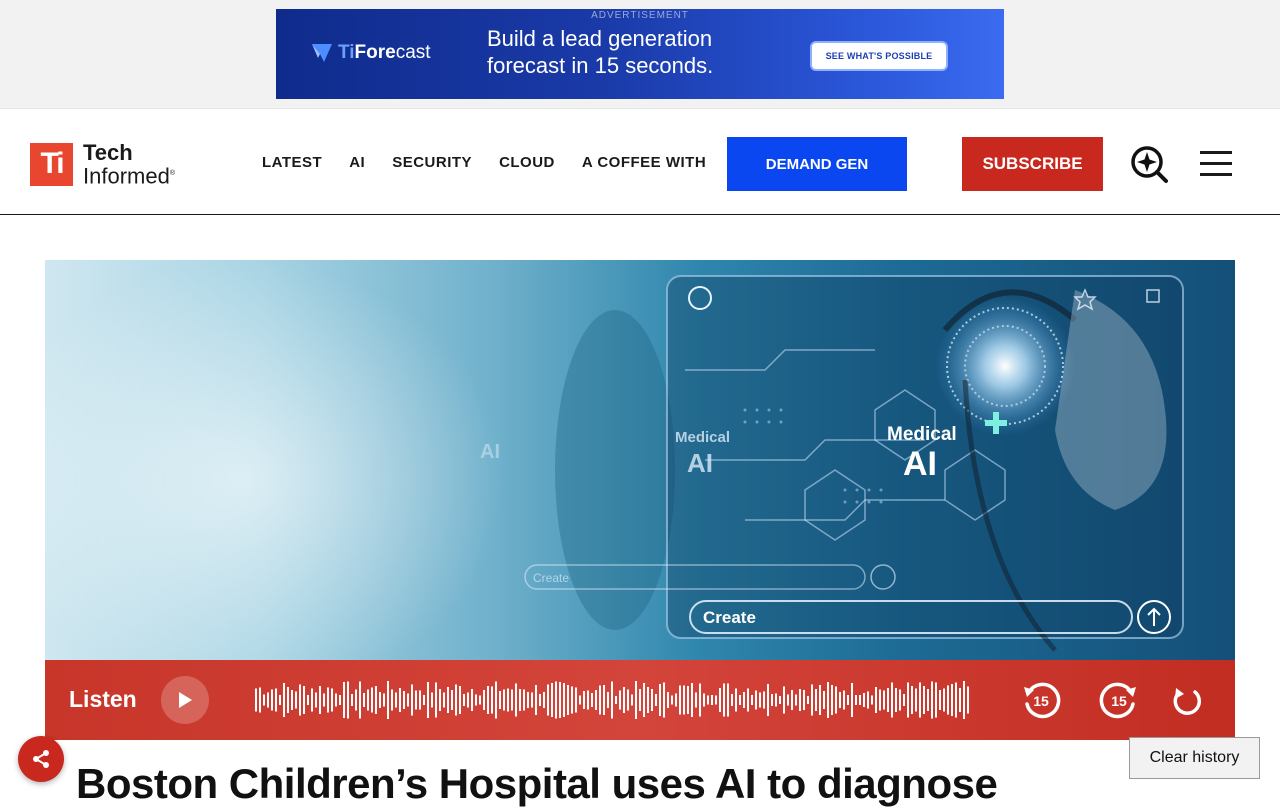 The image size is (1280, 808). What do you see at coordinates (103, 699) in the screenshot?
I see `listen-label: Listen` at bounding box center [103, 699].